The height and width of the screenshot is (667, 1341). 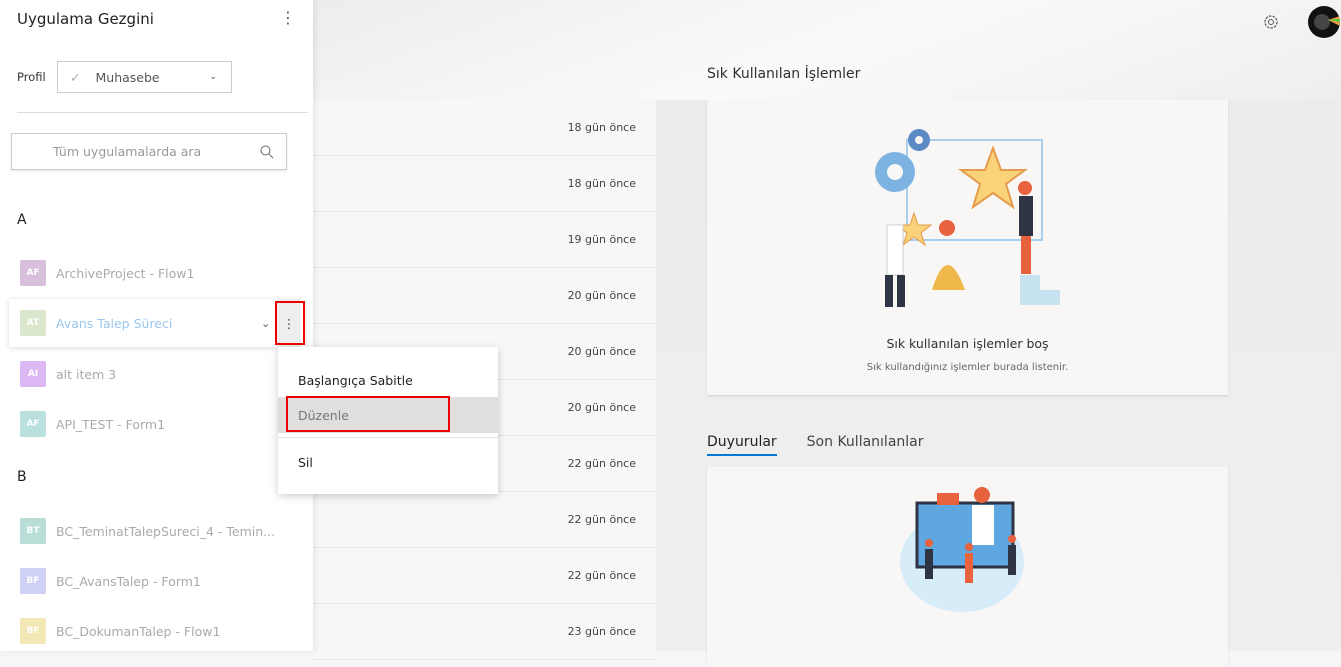 I want to click on menu-divider, so click(x=388, y=437).